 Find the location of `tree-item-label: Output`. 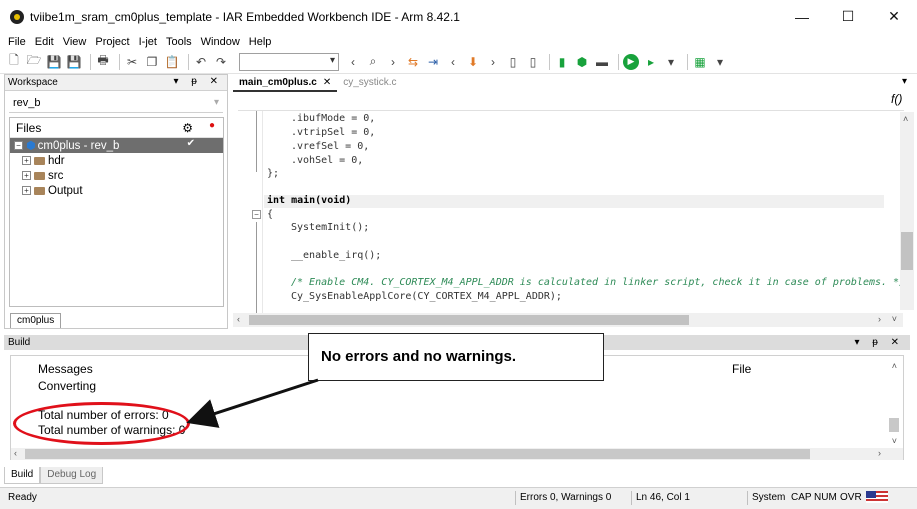

tree-item-label: Output is located at coordinates (65, 190).